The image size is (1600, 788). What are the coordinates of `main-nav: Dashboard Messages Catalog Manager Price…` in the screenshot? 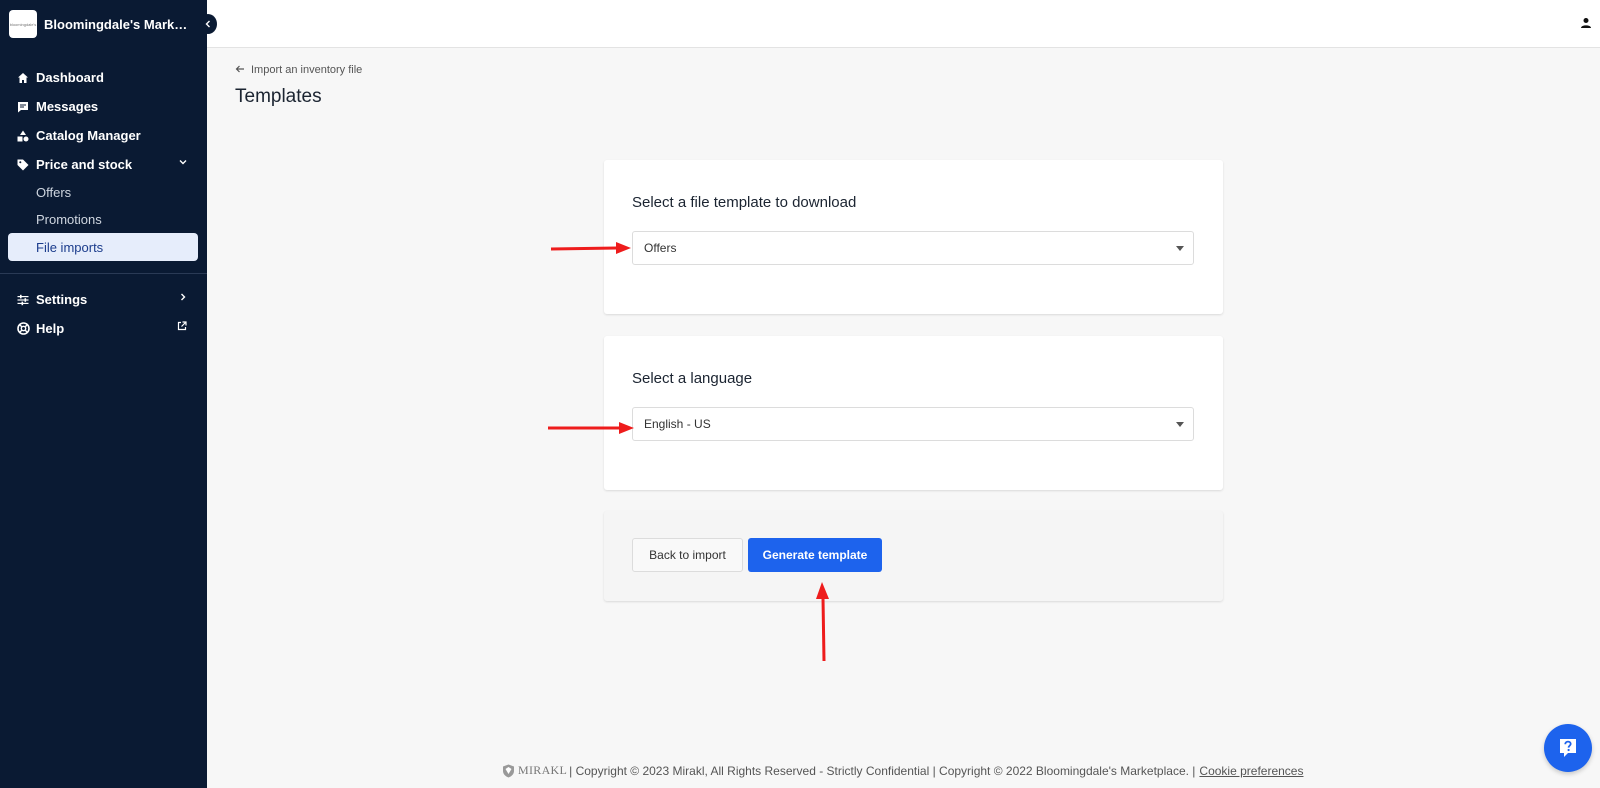 It's located at (103, 203).